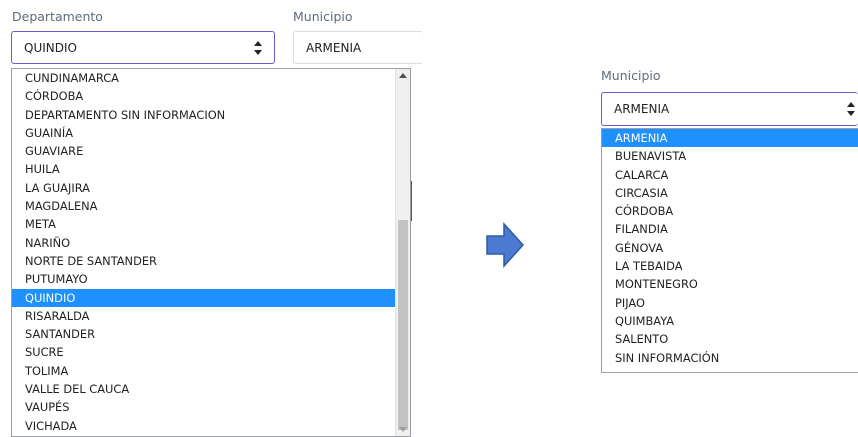 This screenshot has width=858, height=437. Describe the element at coordinates (334, 47) in the screenshot. I see `municipio-select-left-value: ARMENIA` at that location.